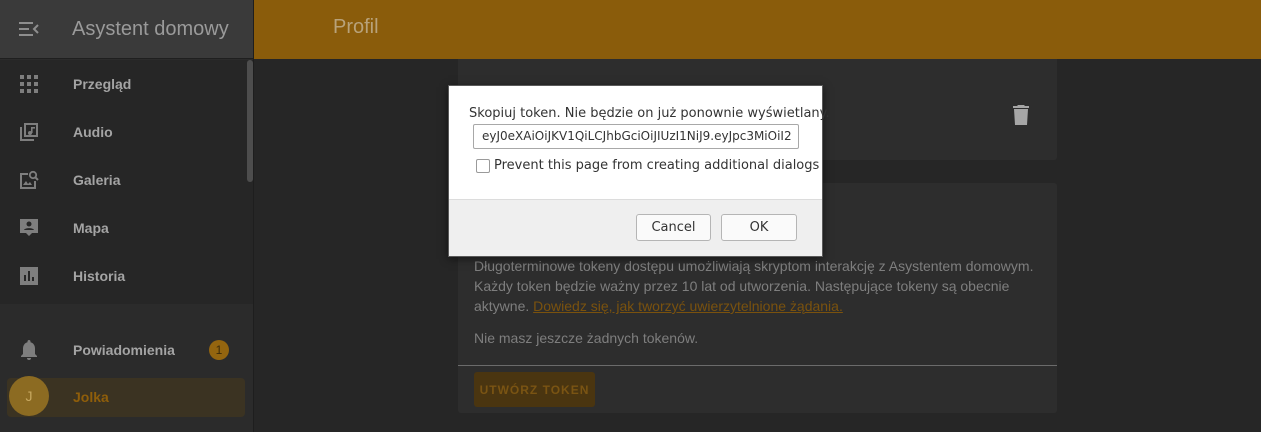 The height and width of the screenshot is (432, 1261). What do you see at coordinates (99, 276) in the screenshot?
I see `sidebar-item-label: Historia` at bounding box center [99, 276].